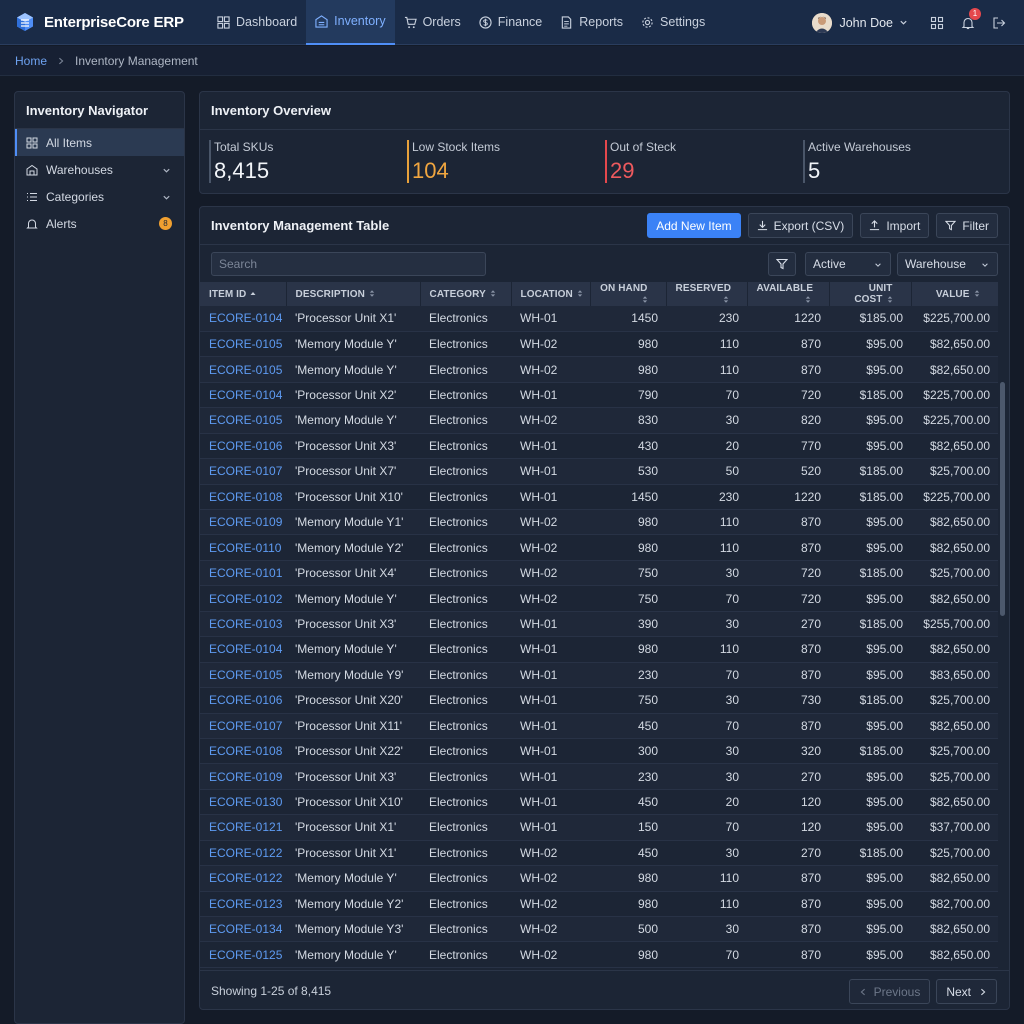  Describe the element at coordinates (866, 23) in the screenshot. I see `user-name: John Doe` at that location.